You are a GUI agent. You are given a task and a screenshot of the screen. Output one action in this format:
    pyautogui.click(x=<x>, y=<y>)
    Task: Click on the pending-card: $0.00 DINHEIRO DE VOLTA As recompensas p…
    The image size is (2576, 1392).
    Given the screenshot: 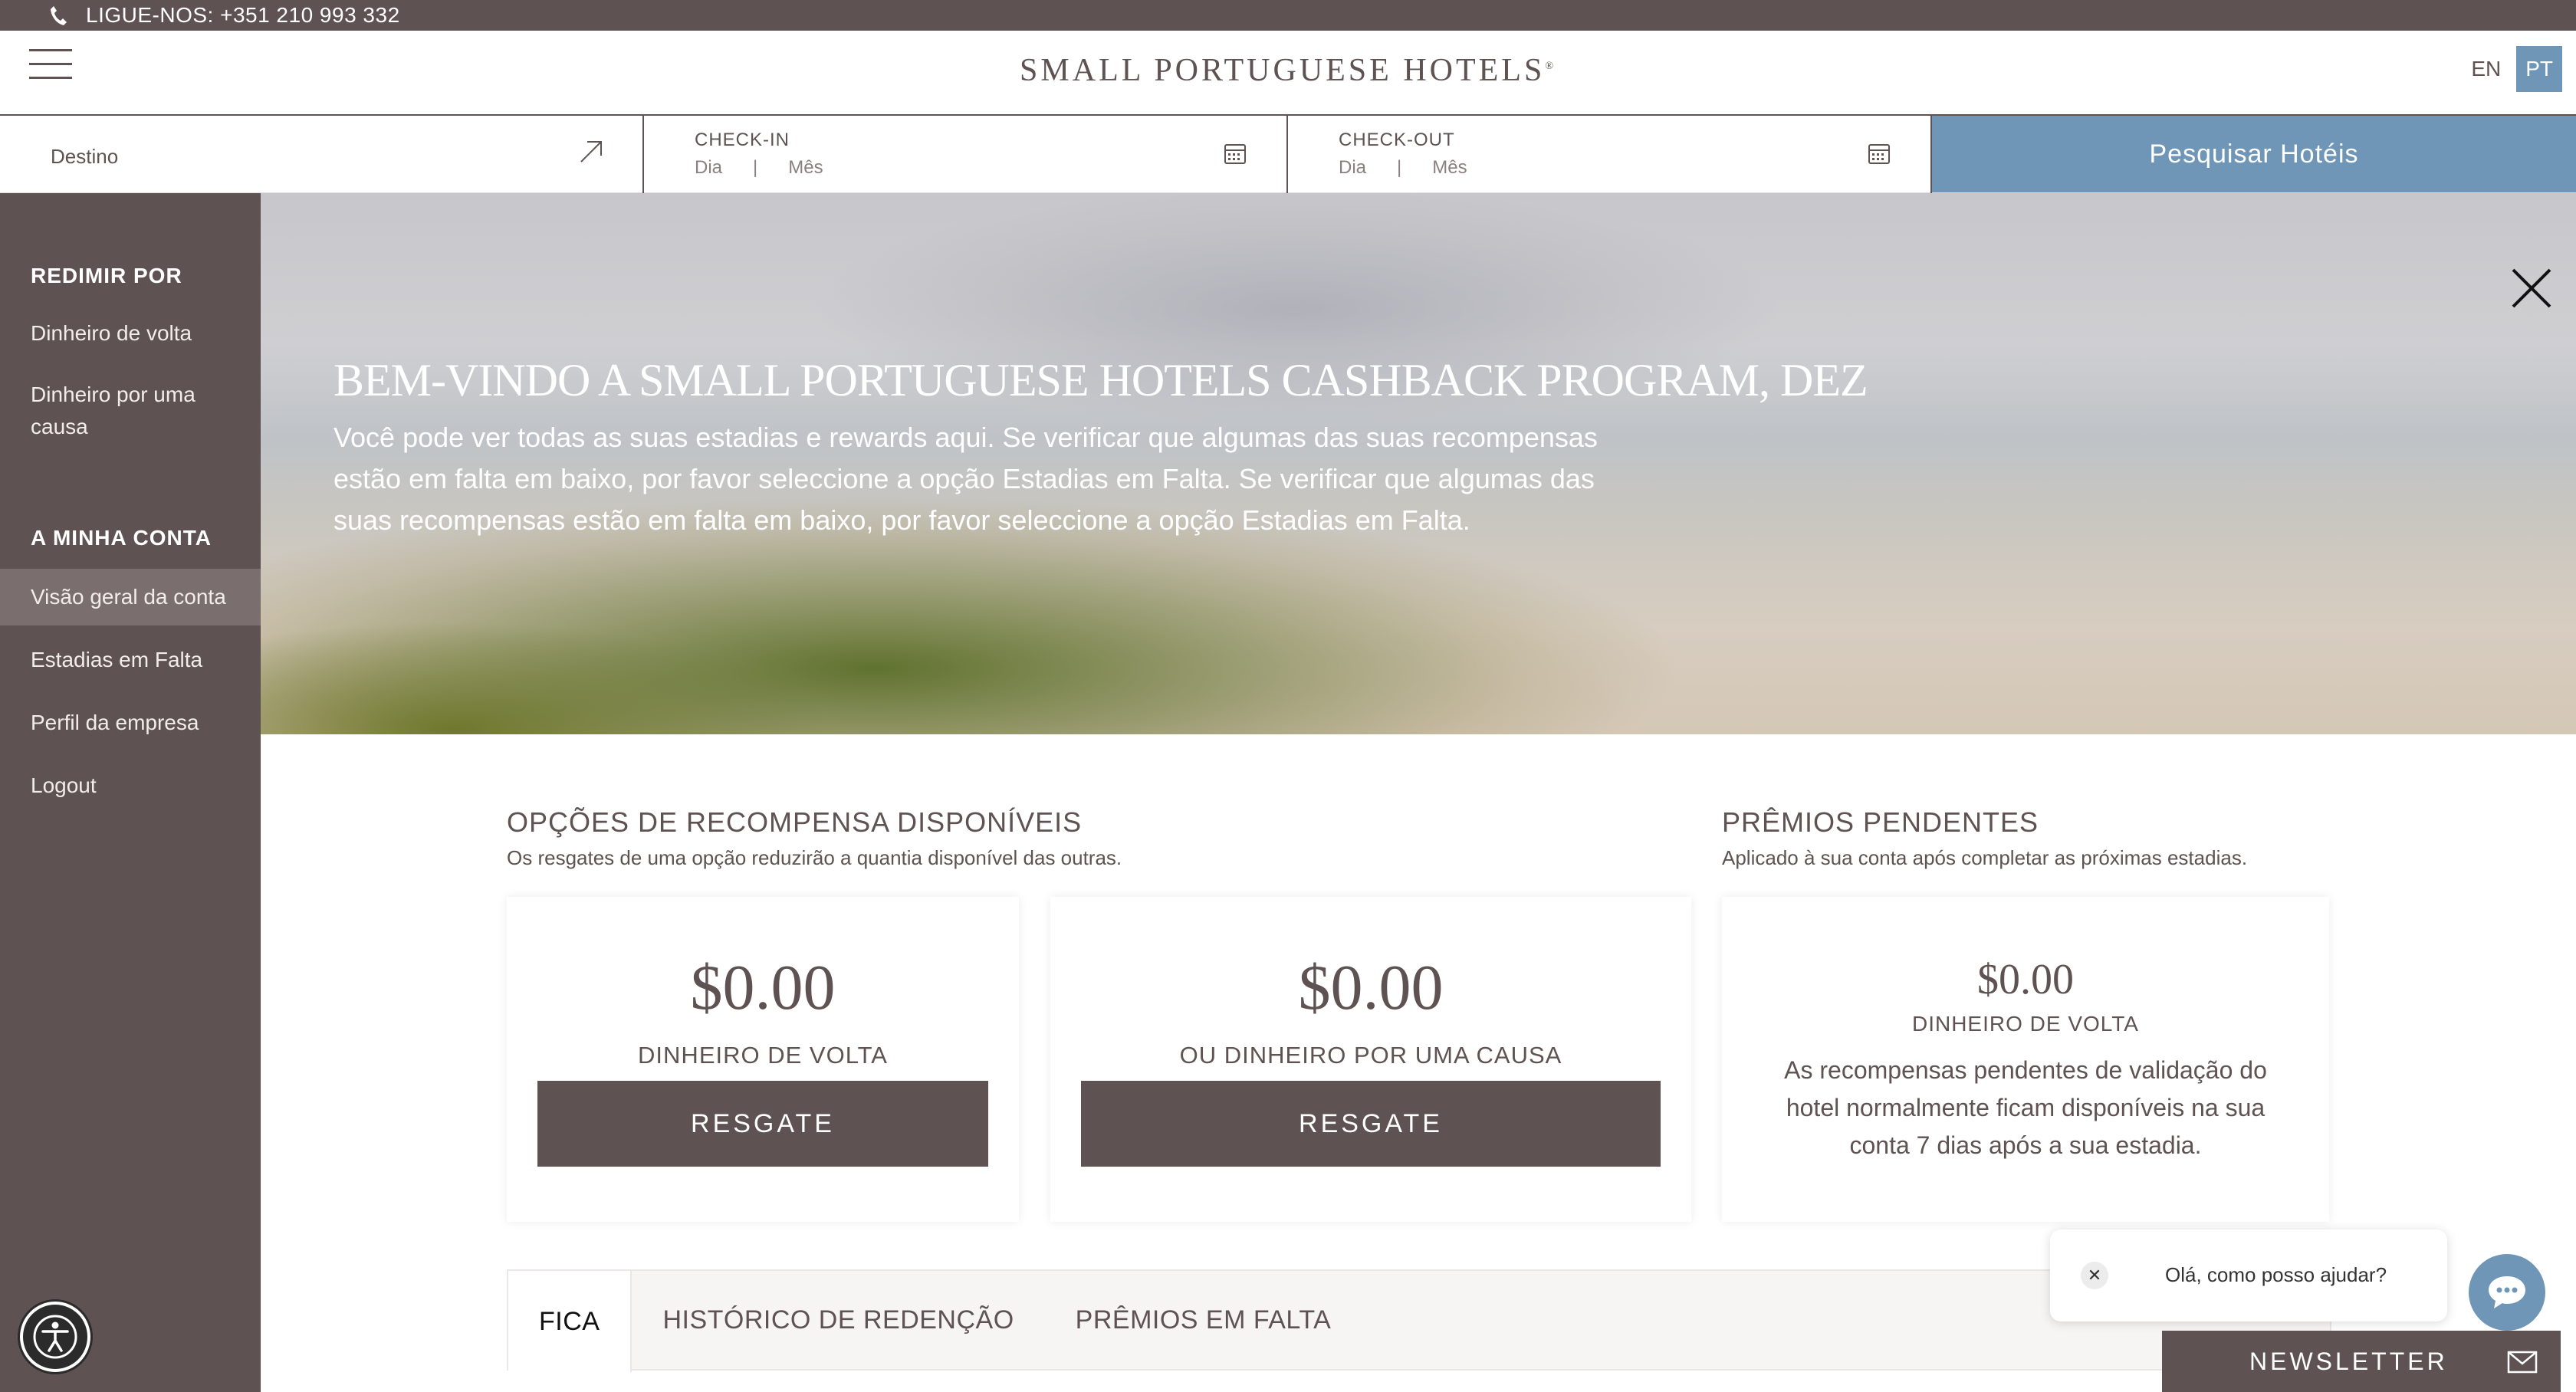 What is the action you would take?
    pyautogui.click(x=2026, y=1059)
    